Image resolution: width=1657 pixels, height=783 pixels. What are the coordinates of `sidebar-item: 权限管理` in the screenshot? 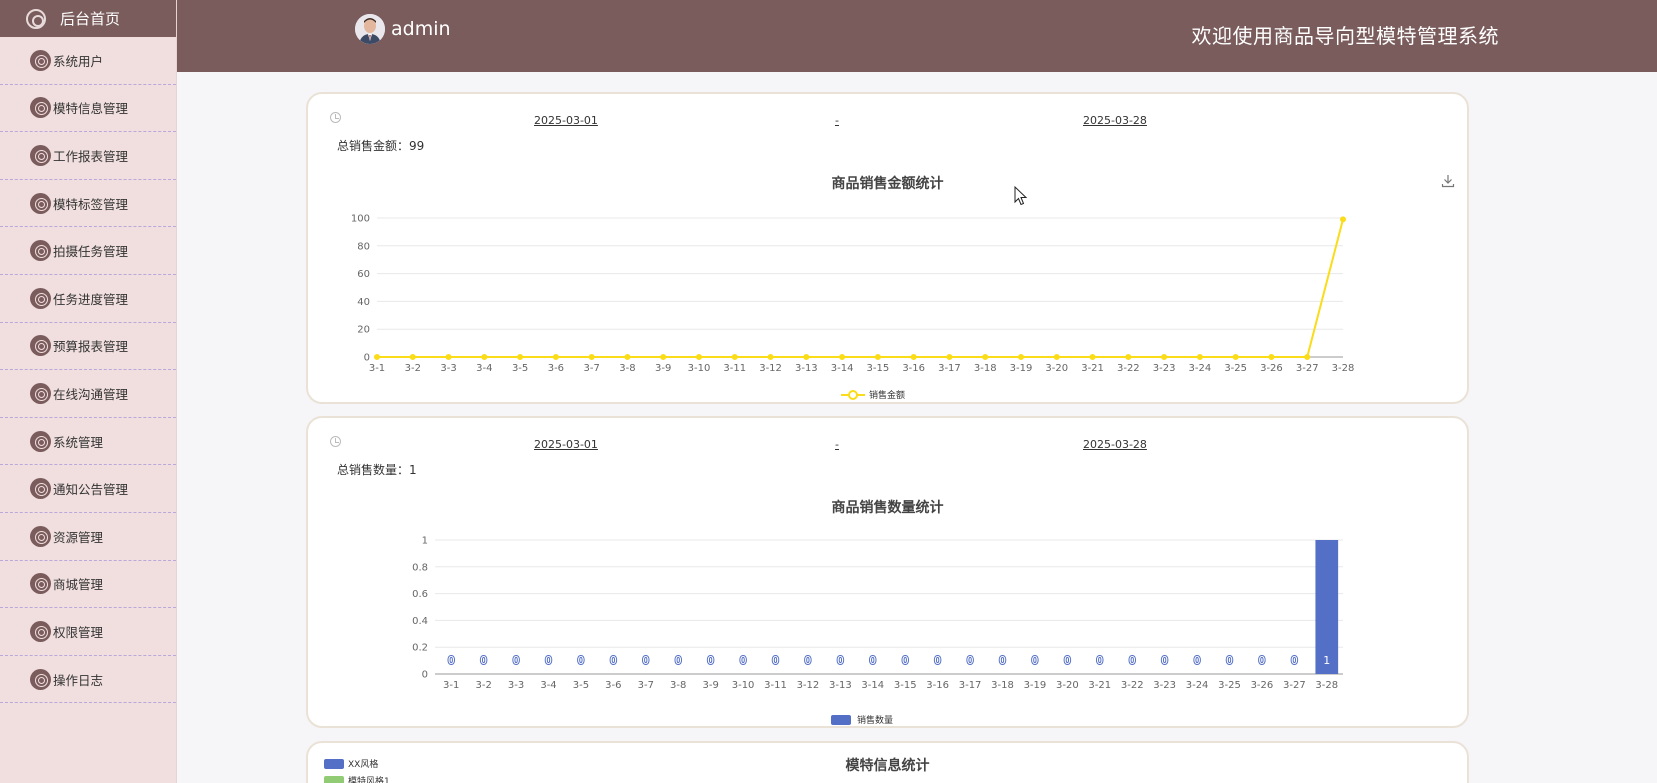 It's located at (88, 632).